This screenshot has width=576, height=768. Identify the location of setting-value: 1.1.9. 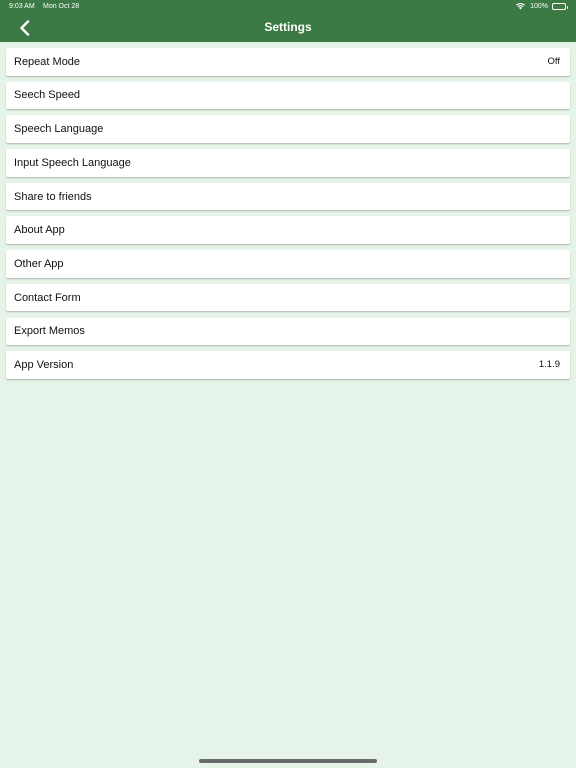
(549, 365).